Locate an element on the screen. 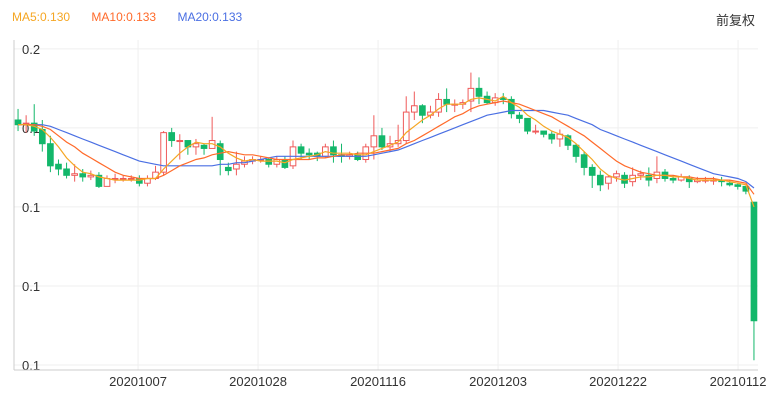 The image size is (767, 400). x-tick-label: 20201203 is located at coordinates (498, 381).